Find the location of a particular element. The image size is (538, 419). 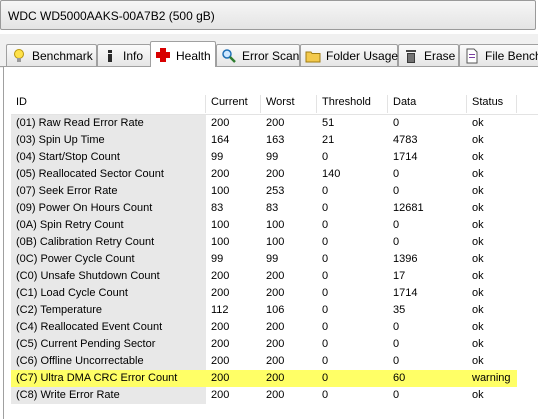

tab-error-scan: Error Scan is located at coordinates (258, 55).